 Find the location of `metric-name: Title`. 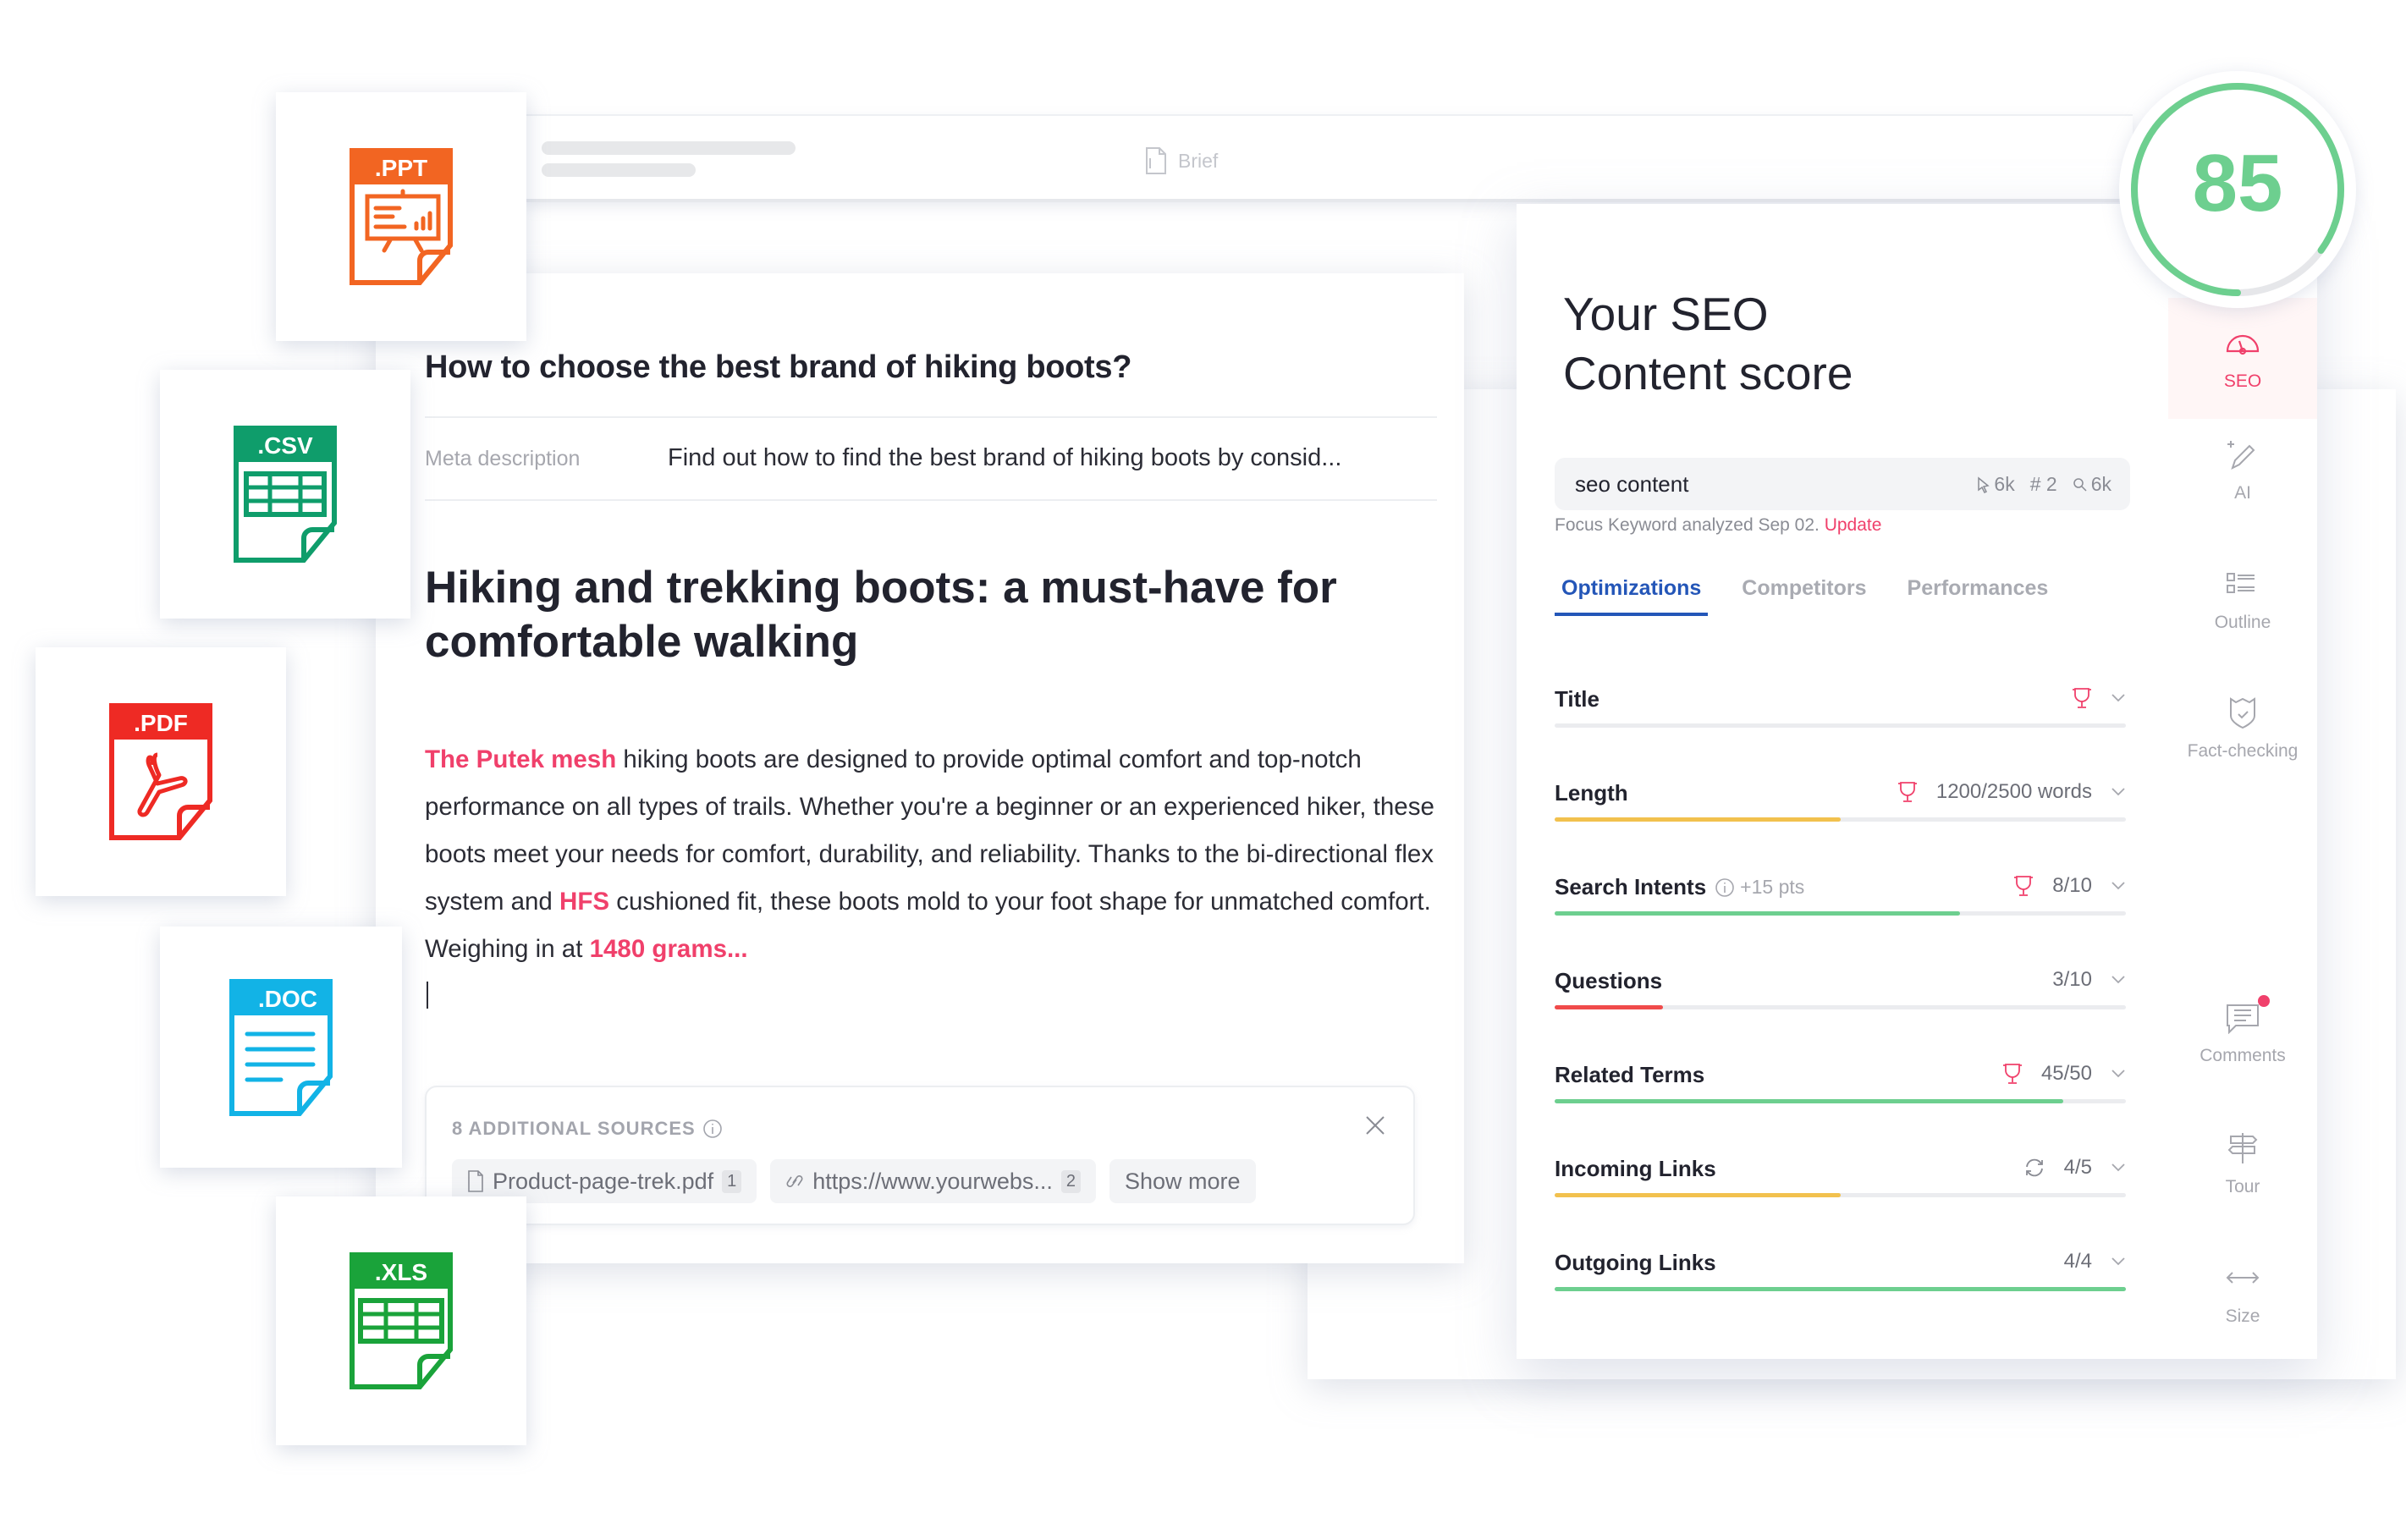

metric-name: Title is located at coordinates (1577, 699).